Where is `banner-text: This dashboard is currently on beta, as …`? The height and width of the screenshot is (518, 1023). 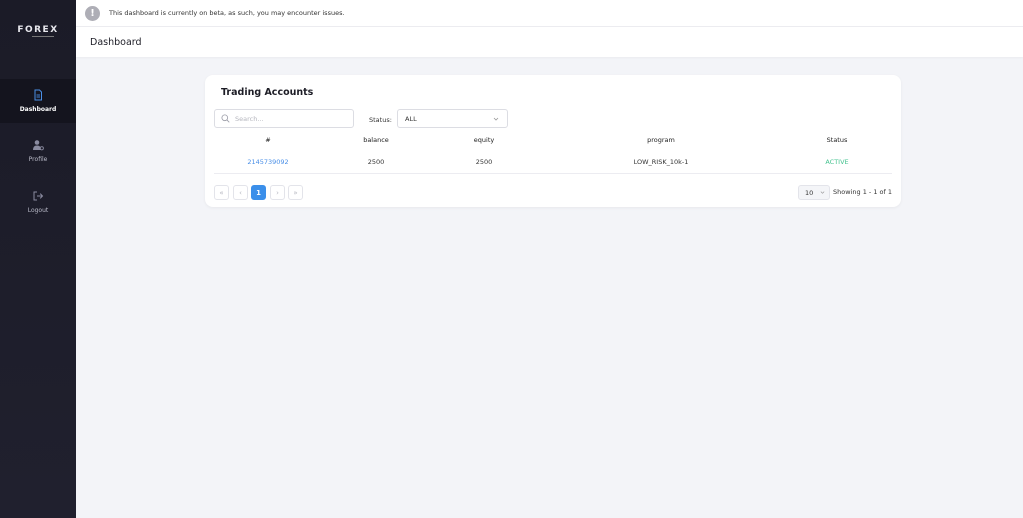
banner-text: This dashboard is currently on beta, as … is located at coordinates (227, 13).